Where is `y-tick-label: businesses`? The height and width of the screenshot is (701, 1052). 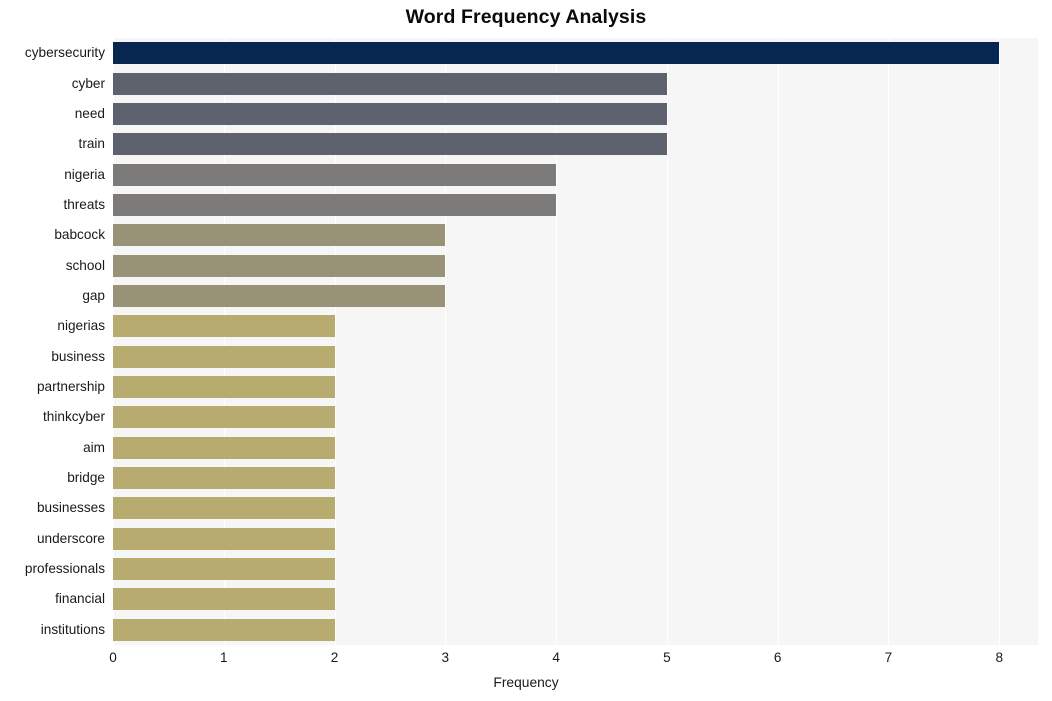 y-tick-label: businesses is located at coordinates (70, 508).